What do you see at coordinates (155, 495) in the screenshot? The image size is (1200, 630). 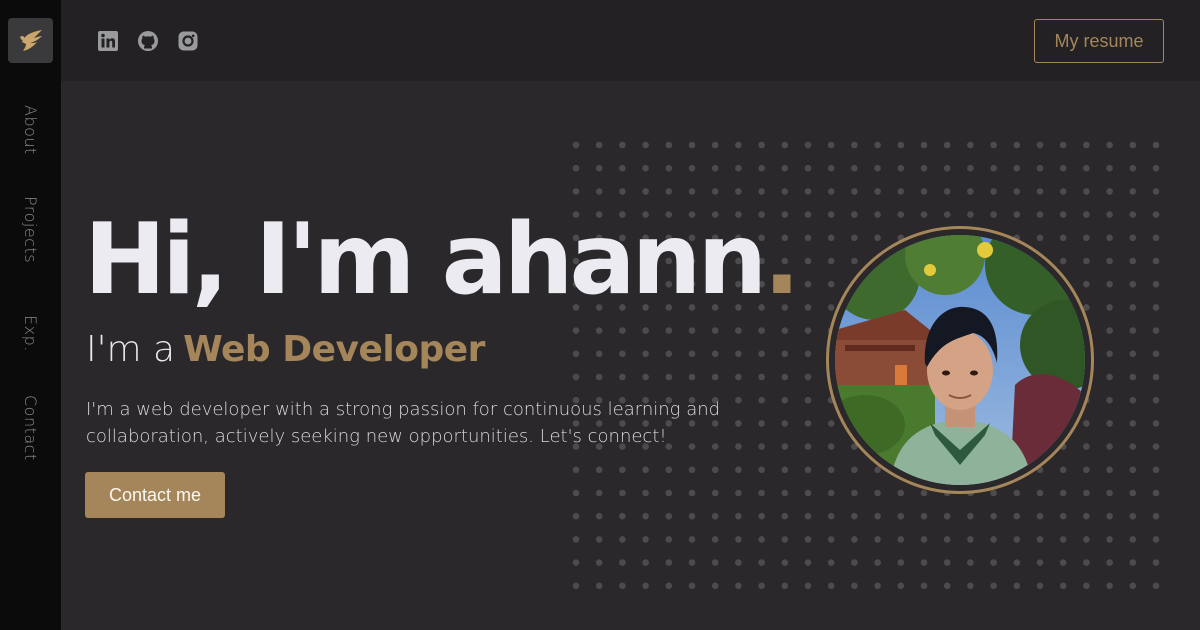 I see `contact-button: Contact me` at bounding box center [155, 495].